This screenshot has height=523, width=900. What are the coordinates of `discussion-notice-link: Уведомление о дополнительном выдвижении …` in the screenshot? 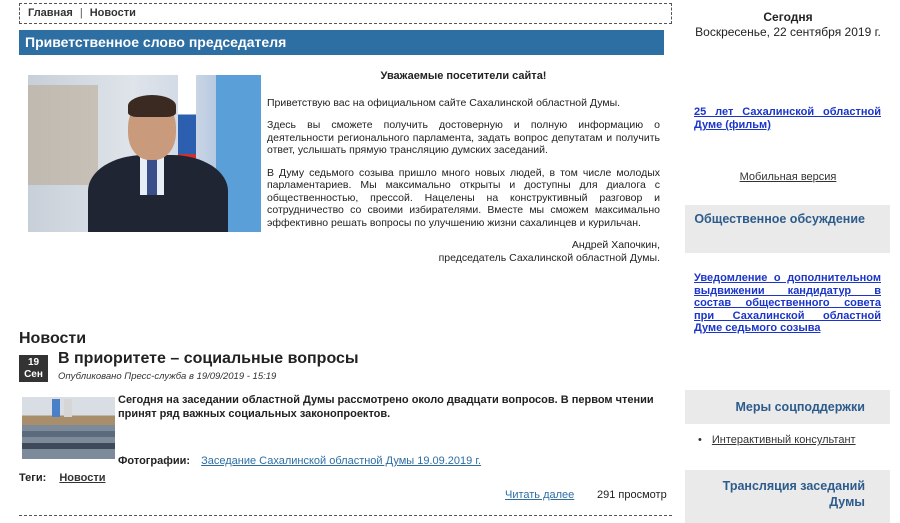 It's located at (787, 303).